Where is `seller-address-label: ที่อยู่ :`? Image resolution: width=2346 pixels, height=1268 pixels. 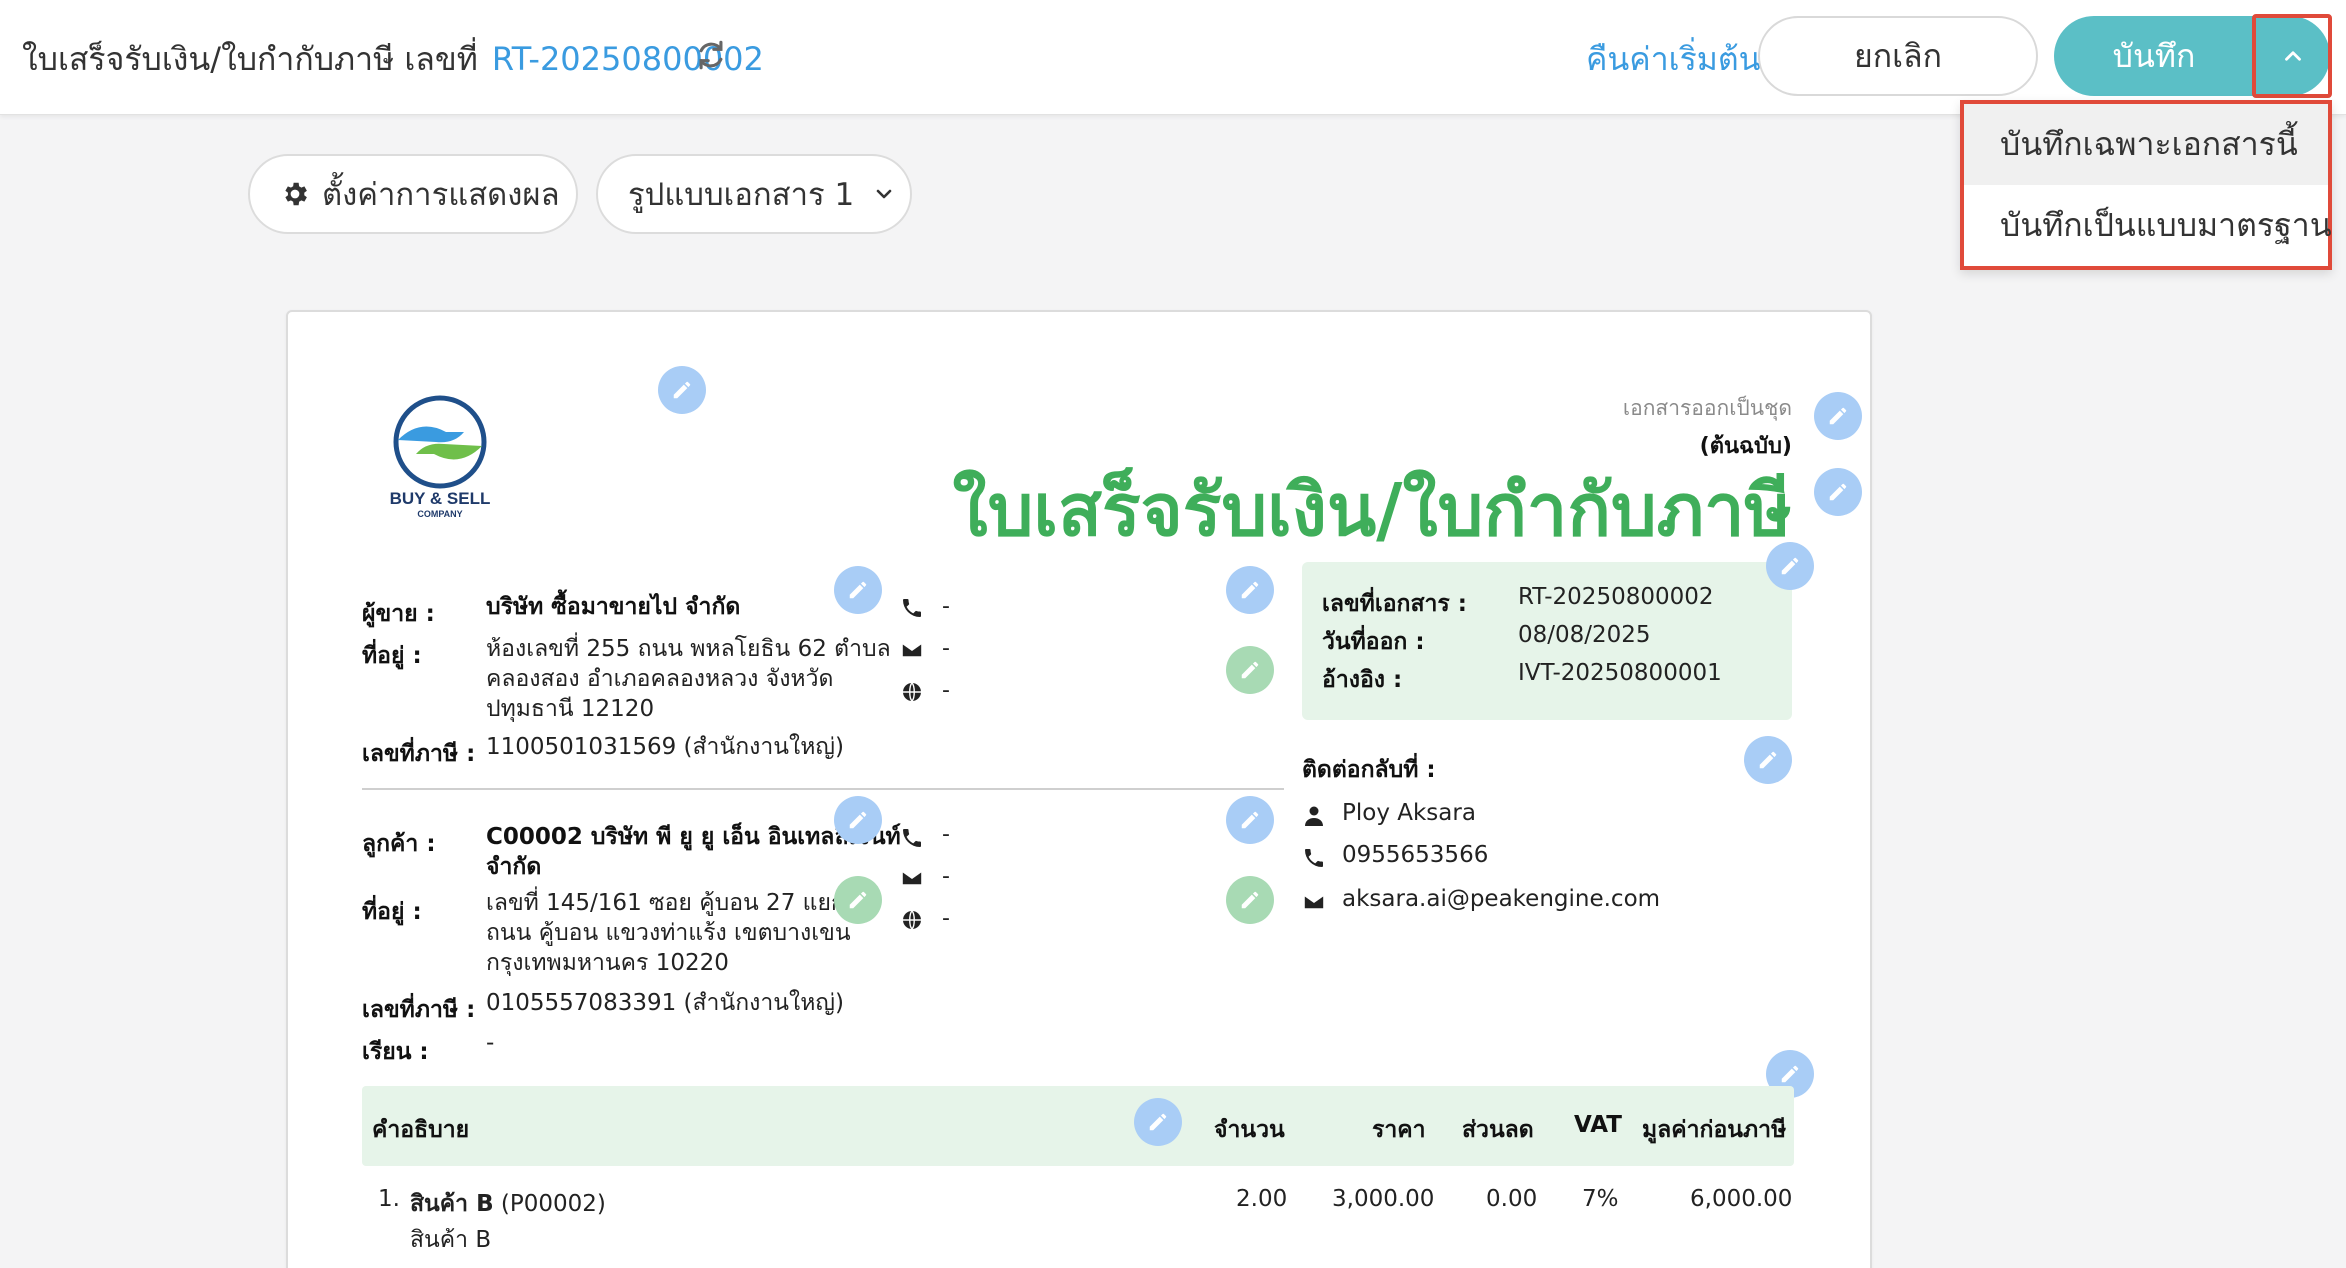
seller-address-label: ที่อยู่ : is located at coordinates (392, 656).